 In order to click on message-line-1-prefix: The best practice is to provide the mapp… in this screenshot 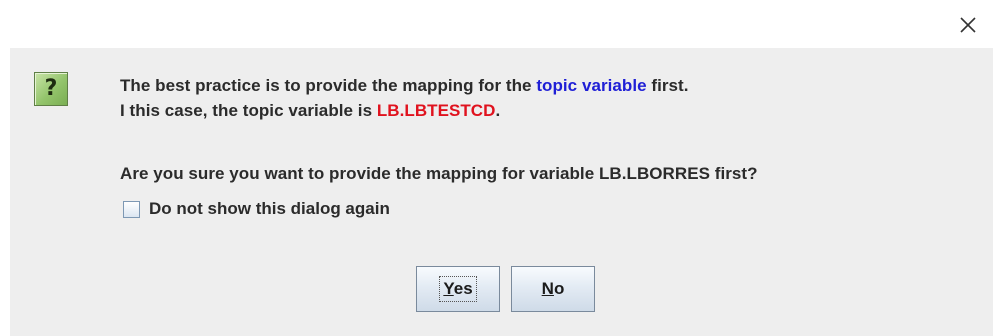, I will do `click(328, 85)`.